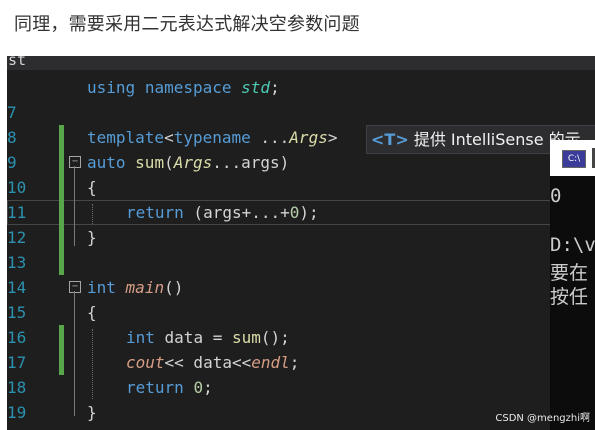 Image resolution: width=595 pixels, height=430 pixels. What do you see at coordinates (301, 323) in the screenshot?
I see `code-line: 16 {` at bounding box center [301, 323].